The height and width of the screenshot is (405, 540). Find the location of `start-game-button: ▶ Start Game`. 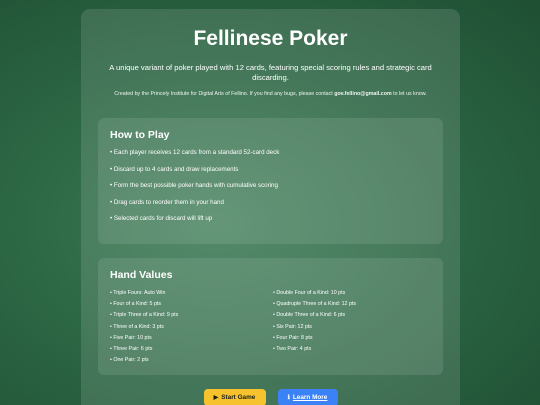

start-game-button: ▶ Start Game is located at coordinates (234, 397).